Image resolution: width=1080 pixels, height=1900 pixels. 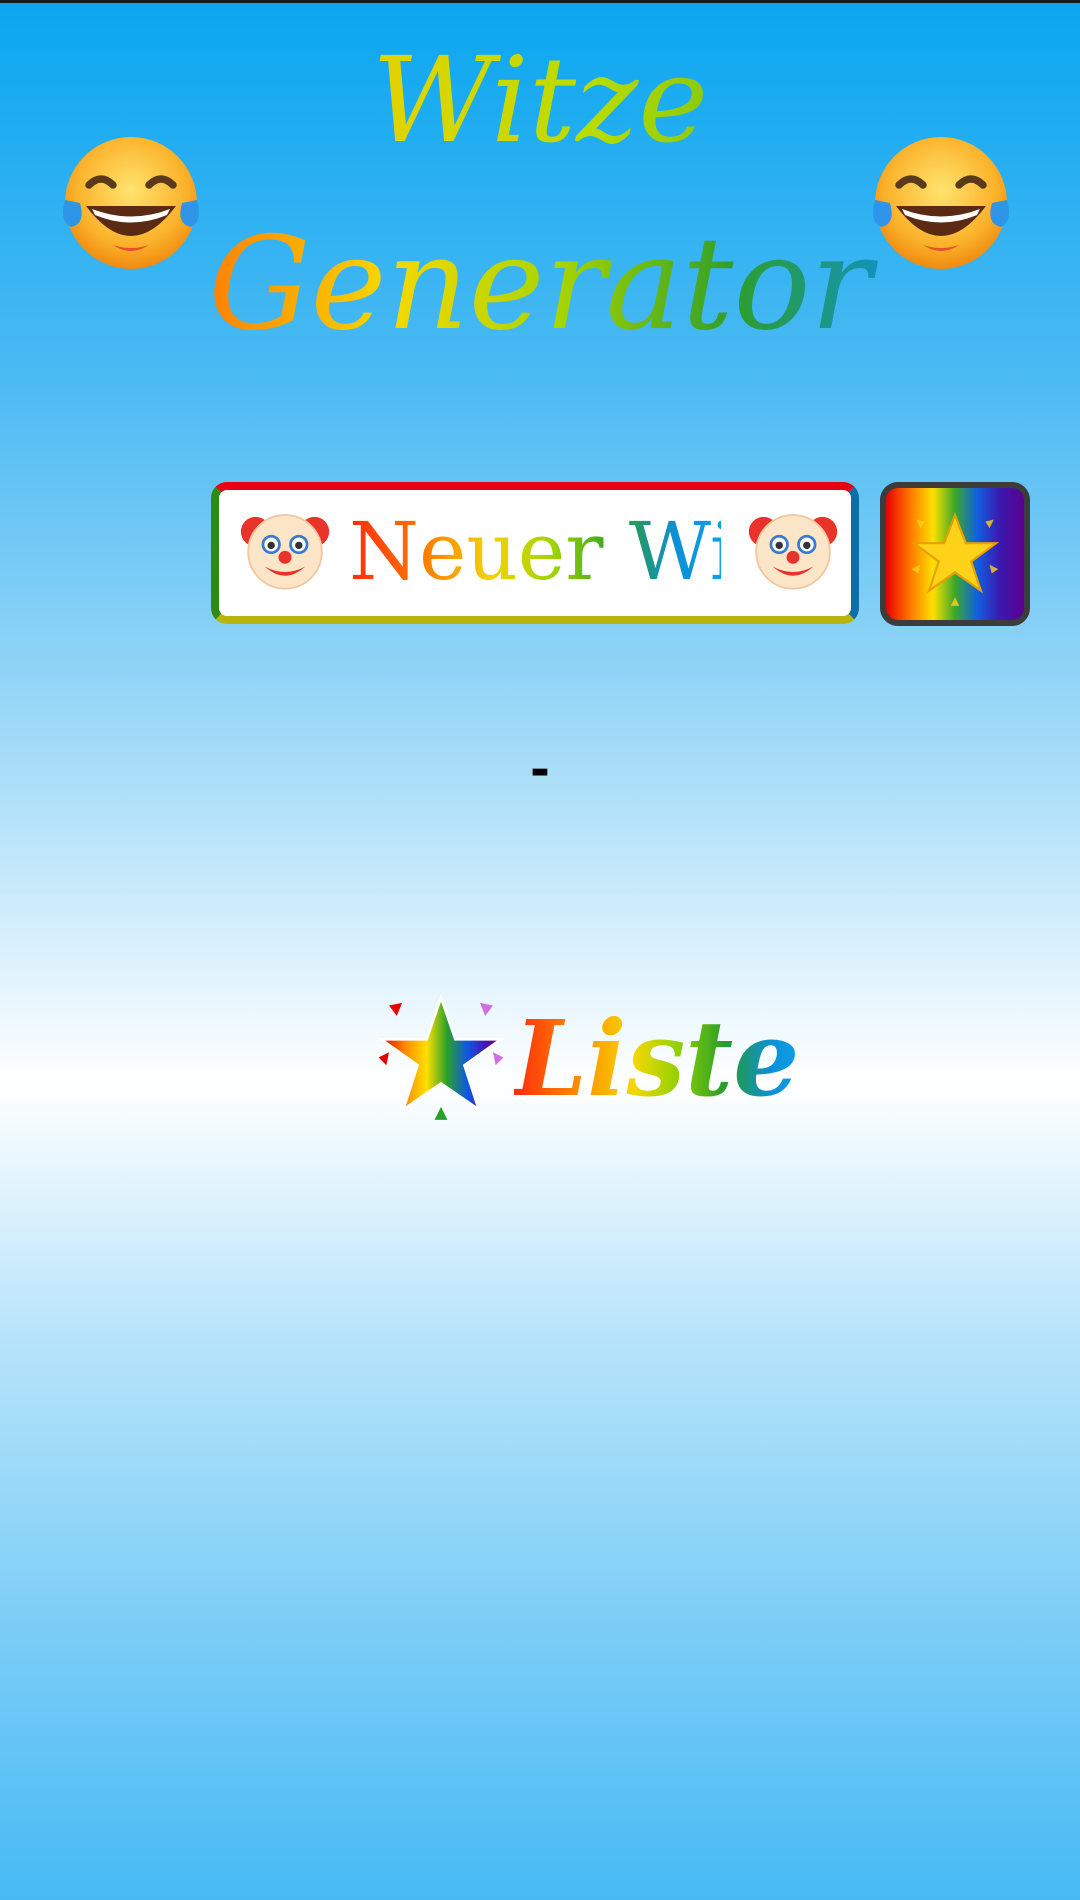 I want to click on favorite-star-button, so click(x=955, y=554).